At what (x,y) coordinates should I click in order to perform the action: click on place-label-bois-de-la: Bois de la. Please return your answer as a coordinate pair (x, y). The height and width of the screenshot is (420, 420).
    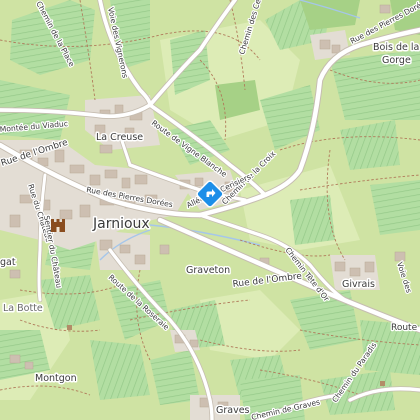
    Looking at the image, I should click on (396, 48).